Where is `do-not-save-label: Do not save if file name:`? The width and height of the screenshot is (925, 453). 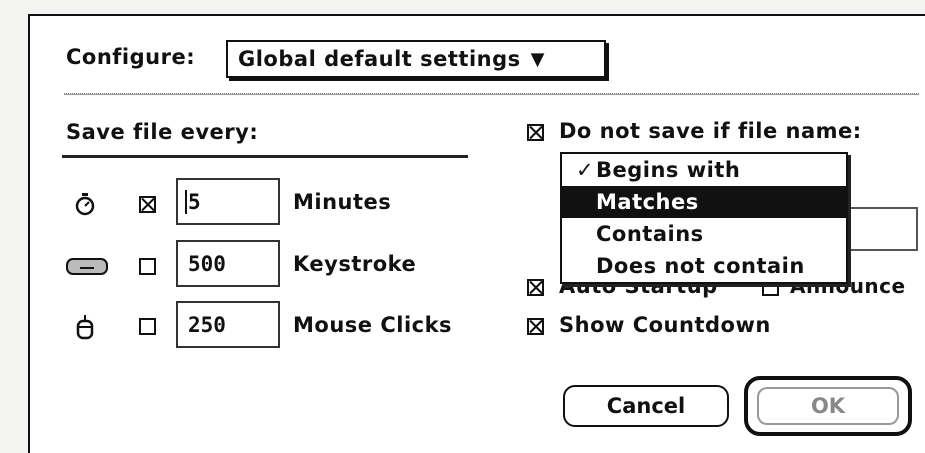 do-not-save-label: Do not save if file name: is located at coordinates (710, 131).